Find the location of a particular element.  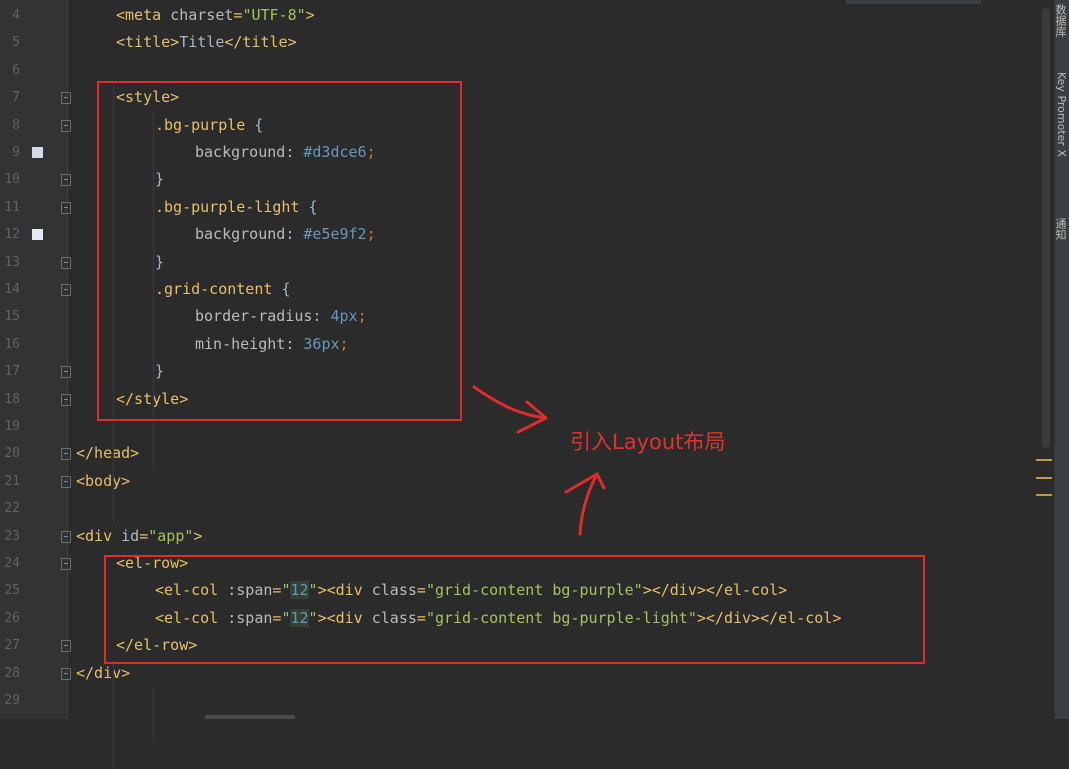

annotation-label: 引入Layout布局 is located at coordinates (648, 442).